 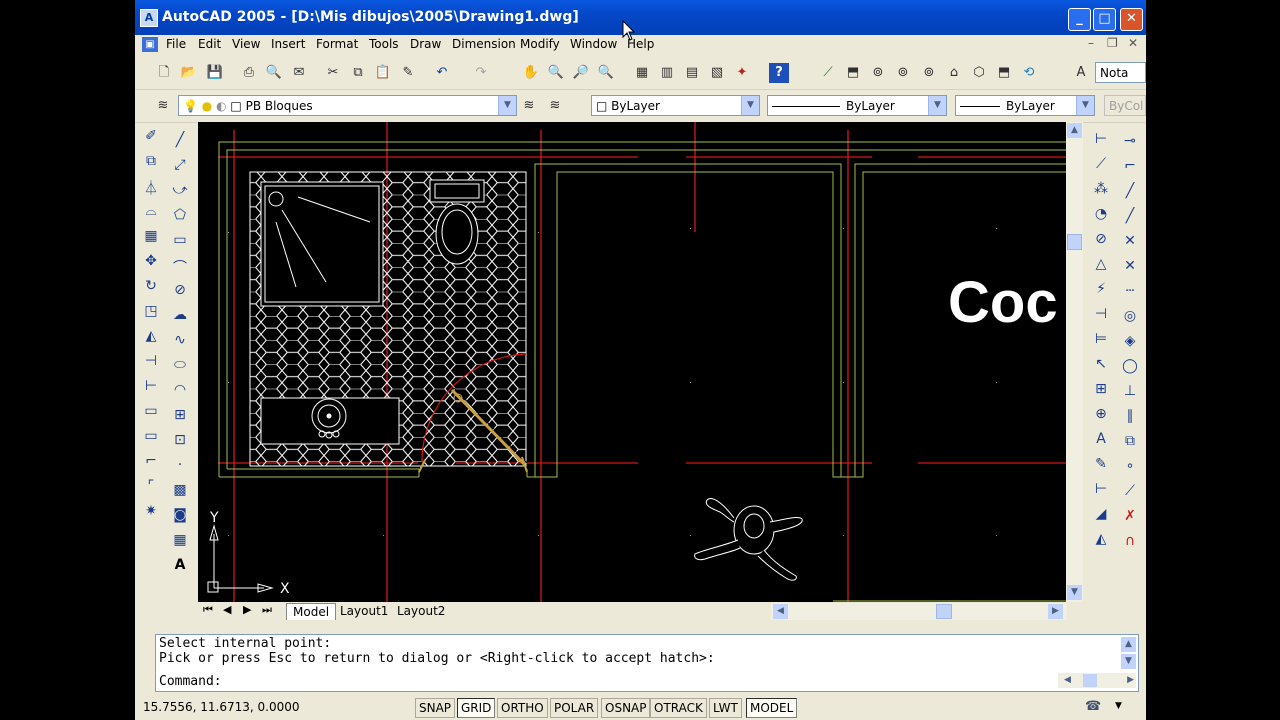 I want to click on point-icon: ·, so click(x=180, y=469).